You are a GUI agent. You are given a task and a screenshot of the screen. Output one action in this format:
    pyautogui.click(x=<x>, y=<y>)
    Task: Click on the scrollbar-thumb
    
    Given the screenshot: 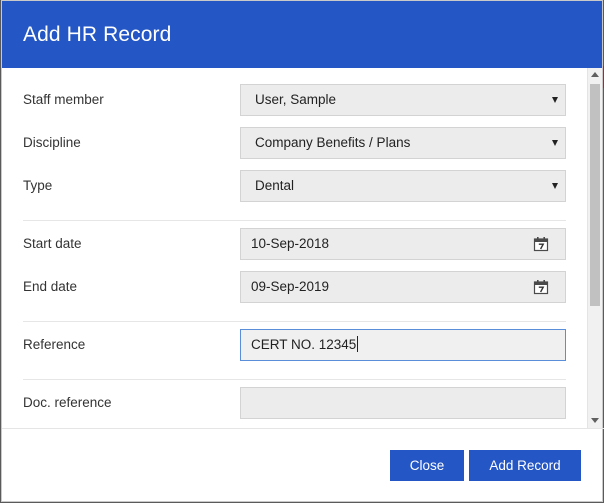 What is the action you would take?
    pyautogui.click(x=595, y=195)
    